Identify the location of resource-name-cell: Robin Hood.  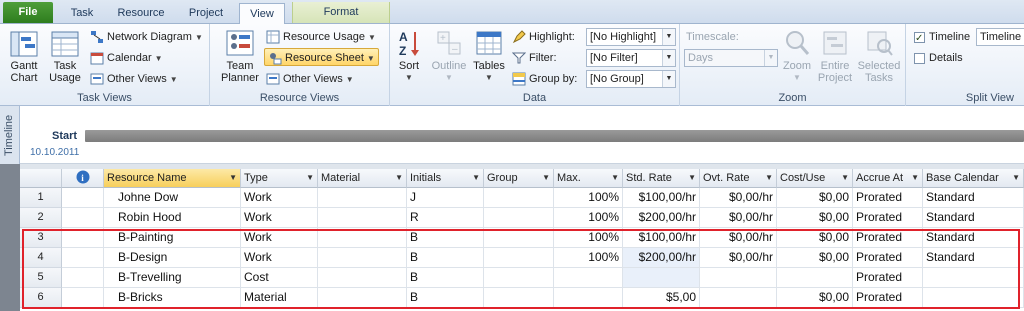
(172, 218).